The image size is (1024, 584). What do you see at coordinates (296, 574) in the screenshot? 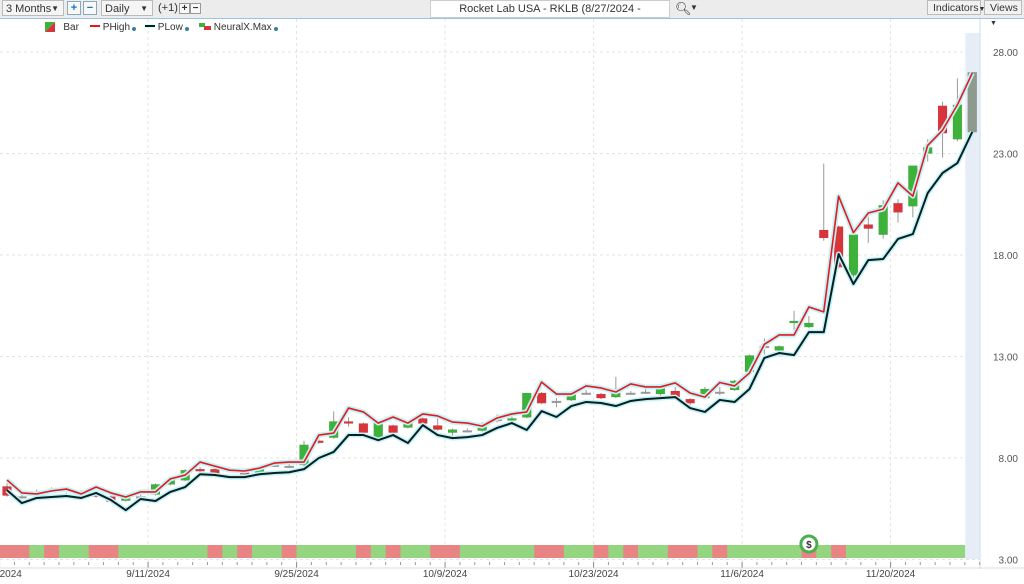
I see `x-tick-label: 9/25/2024` at bounding box center [296, 574].